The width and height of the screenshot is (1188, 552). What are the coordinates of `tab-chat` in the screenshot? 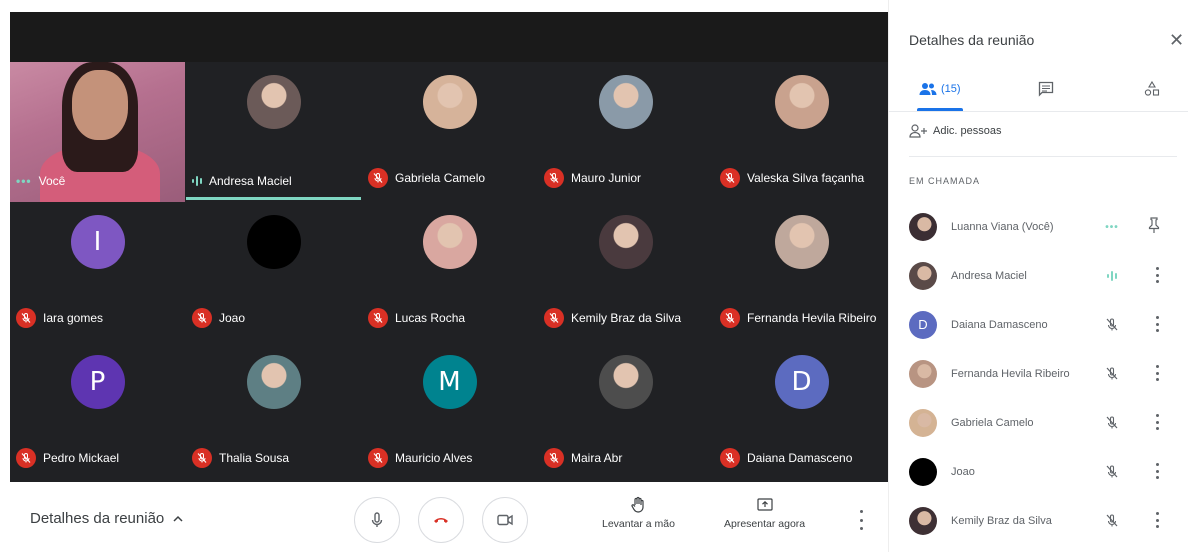 It's located at (1046, 91).